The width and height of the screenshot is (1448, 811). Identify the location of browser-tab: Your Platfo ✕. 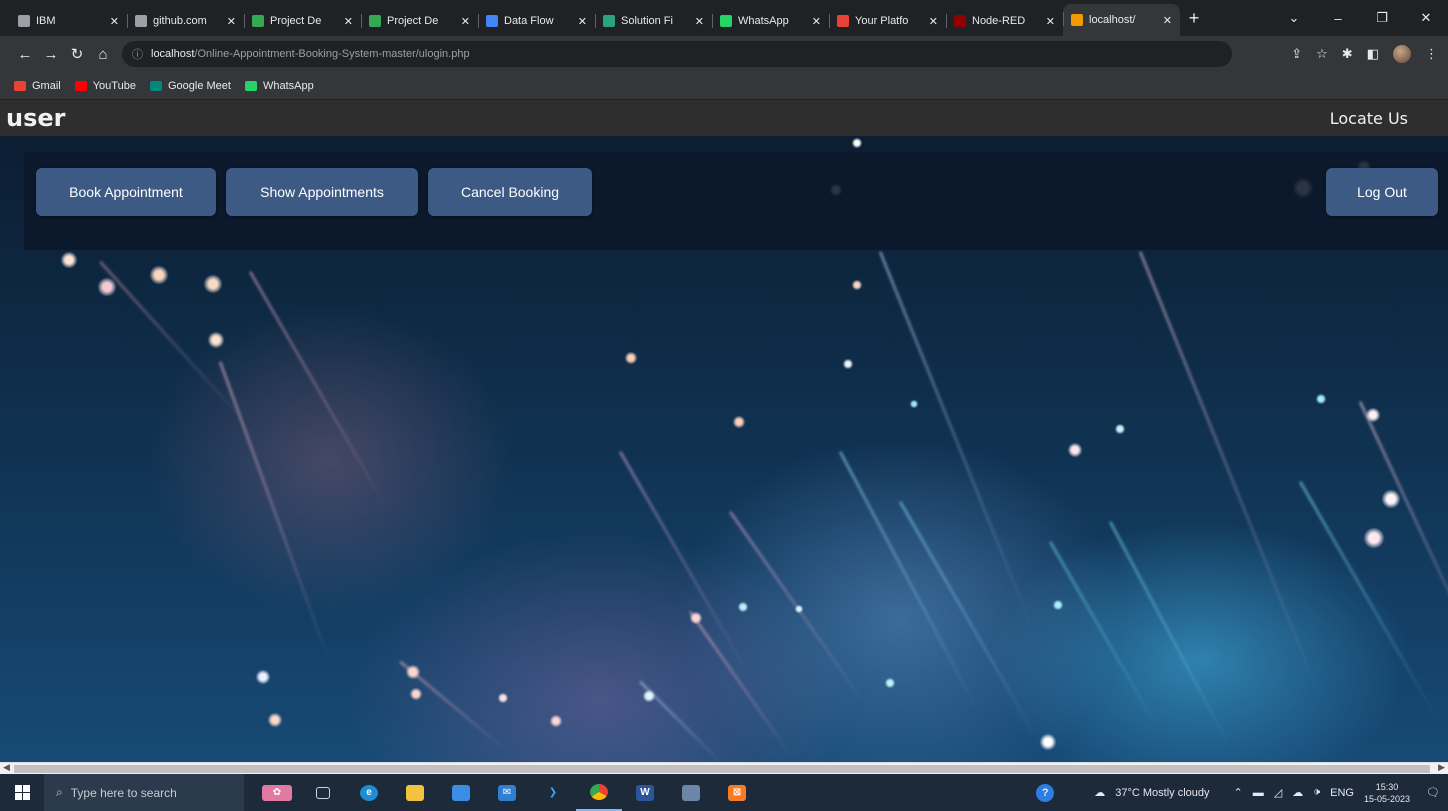
(887, 21).